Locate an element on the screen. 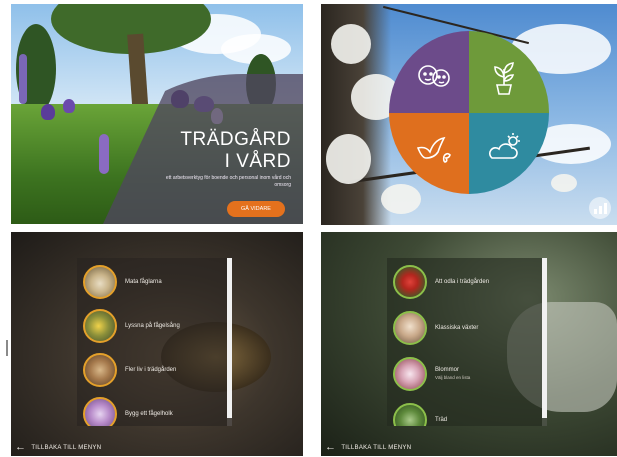  bird-butterfly-icon is located at coordinates (433, 150).